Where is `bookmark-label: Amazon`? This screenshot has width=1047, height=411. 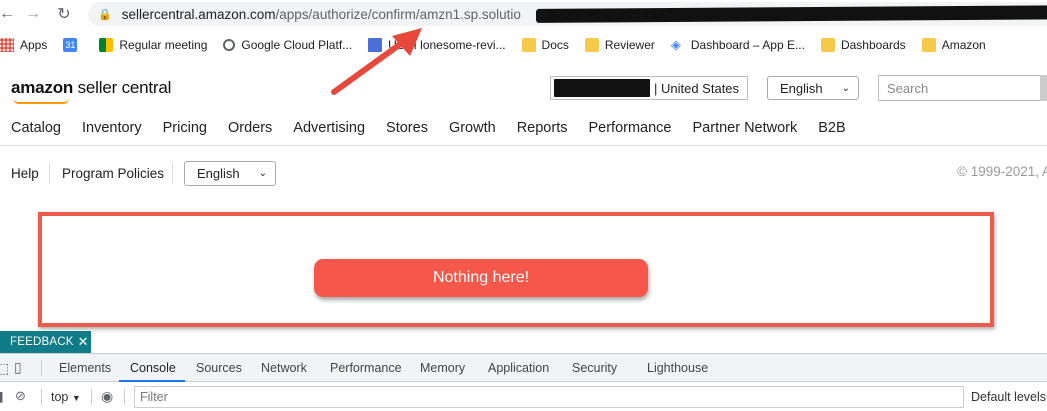
bookmark-label: Amazon is located at coordinates (963, 45).